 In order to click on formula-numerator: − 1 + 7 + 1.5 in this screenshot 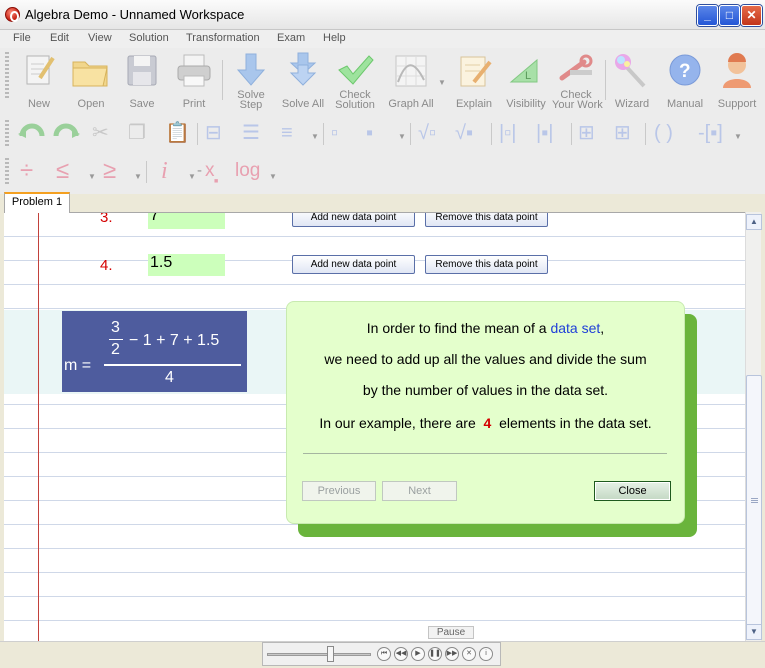, I will do `click(174, 340)`.